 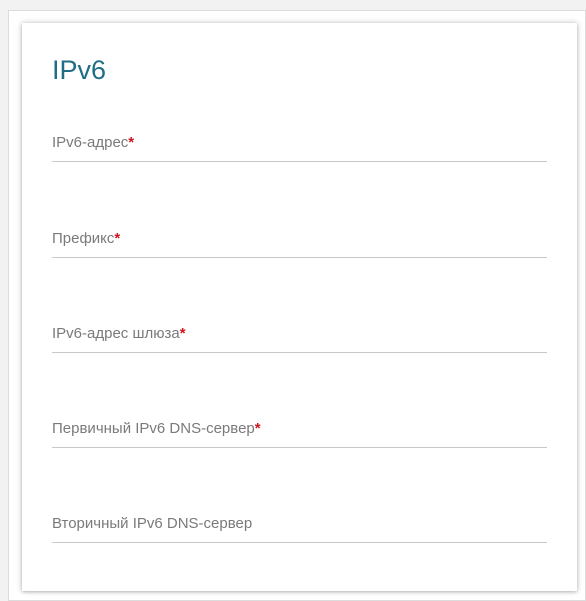 I want to click on gateway-ipv6-address-label: IPv6-адрес шлюза*, so click(x=119, y=333).